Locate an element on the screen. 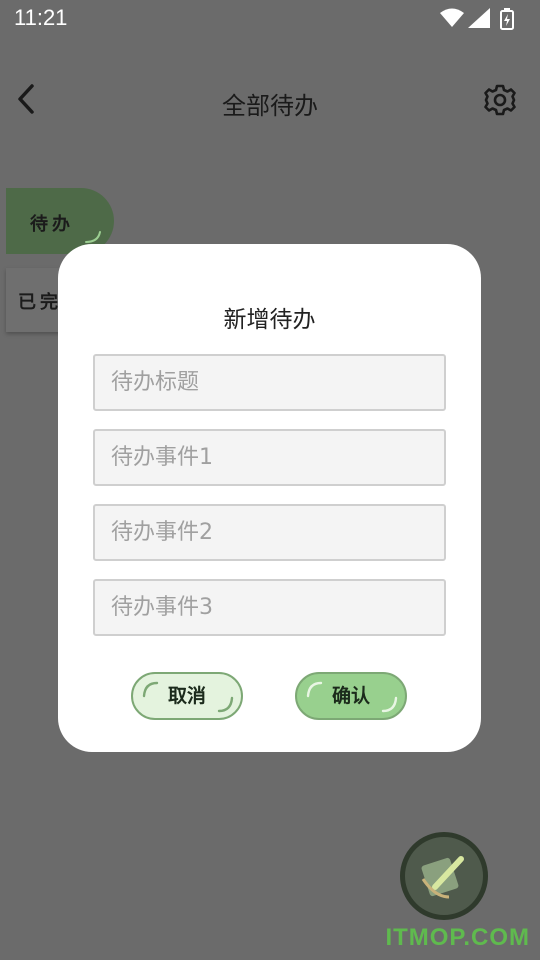 The image size is (540, 960). confirm-button: 确认 is located at coordinates (351, 696).